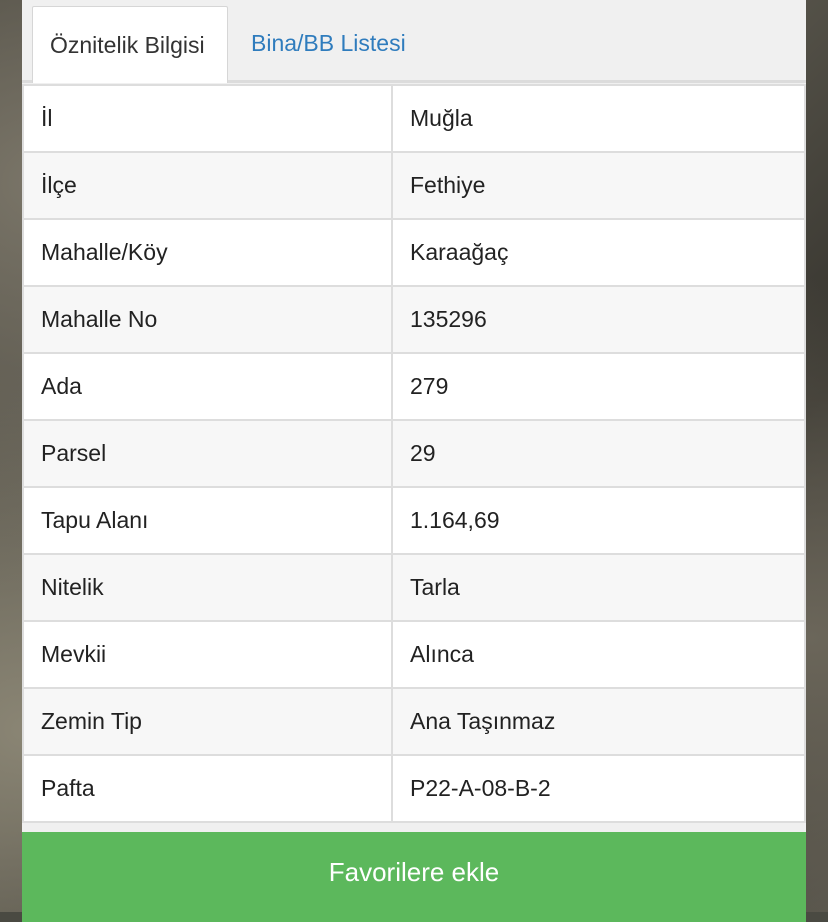 Image resolution: width=828 pixels, height=922 pixels. I want to click on table-row: İlçe Fethiye, so click(414, 185).